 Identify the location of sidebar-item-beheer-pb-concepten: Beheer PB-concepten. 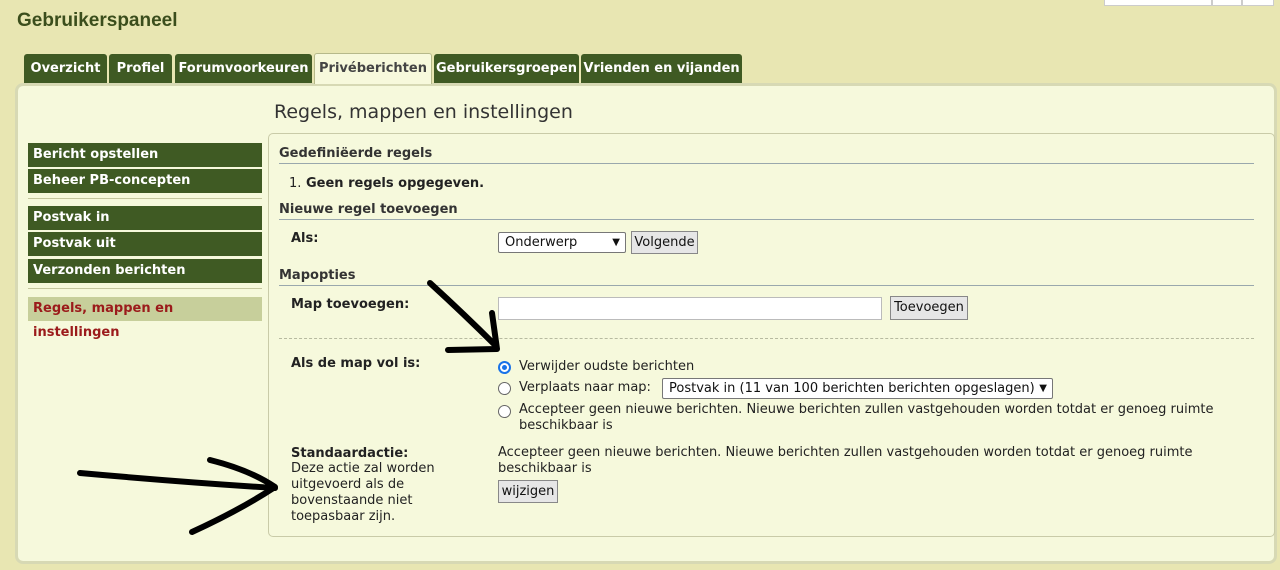
(145, 181).